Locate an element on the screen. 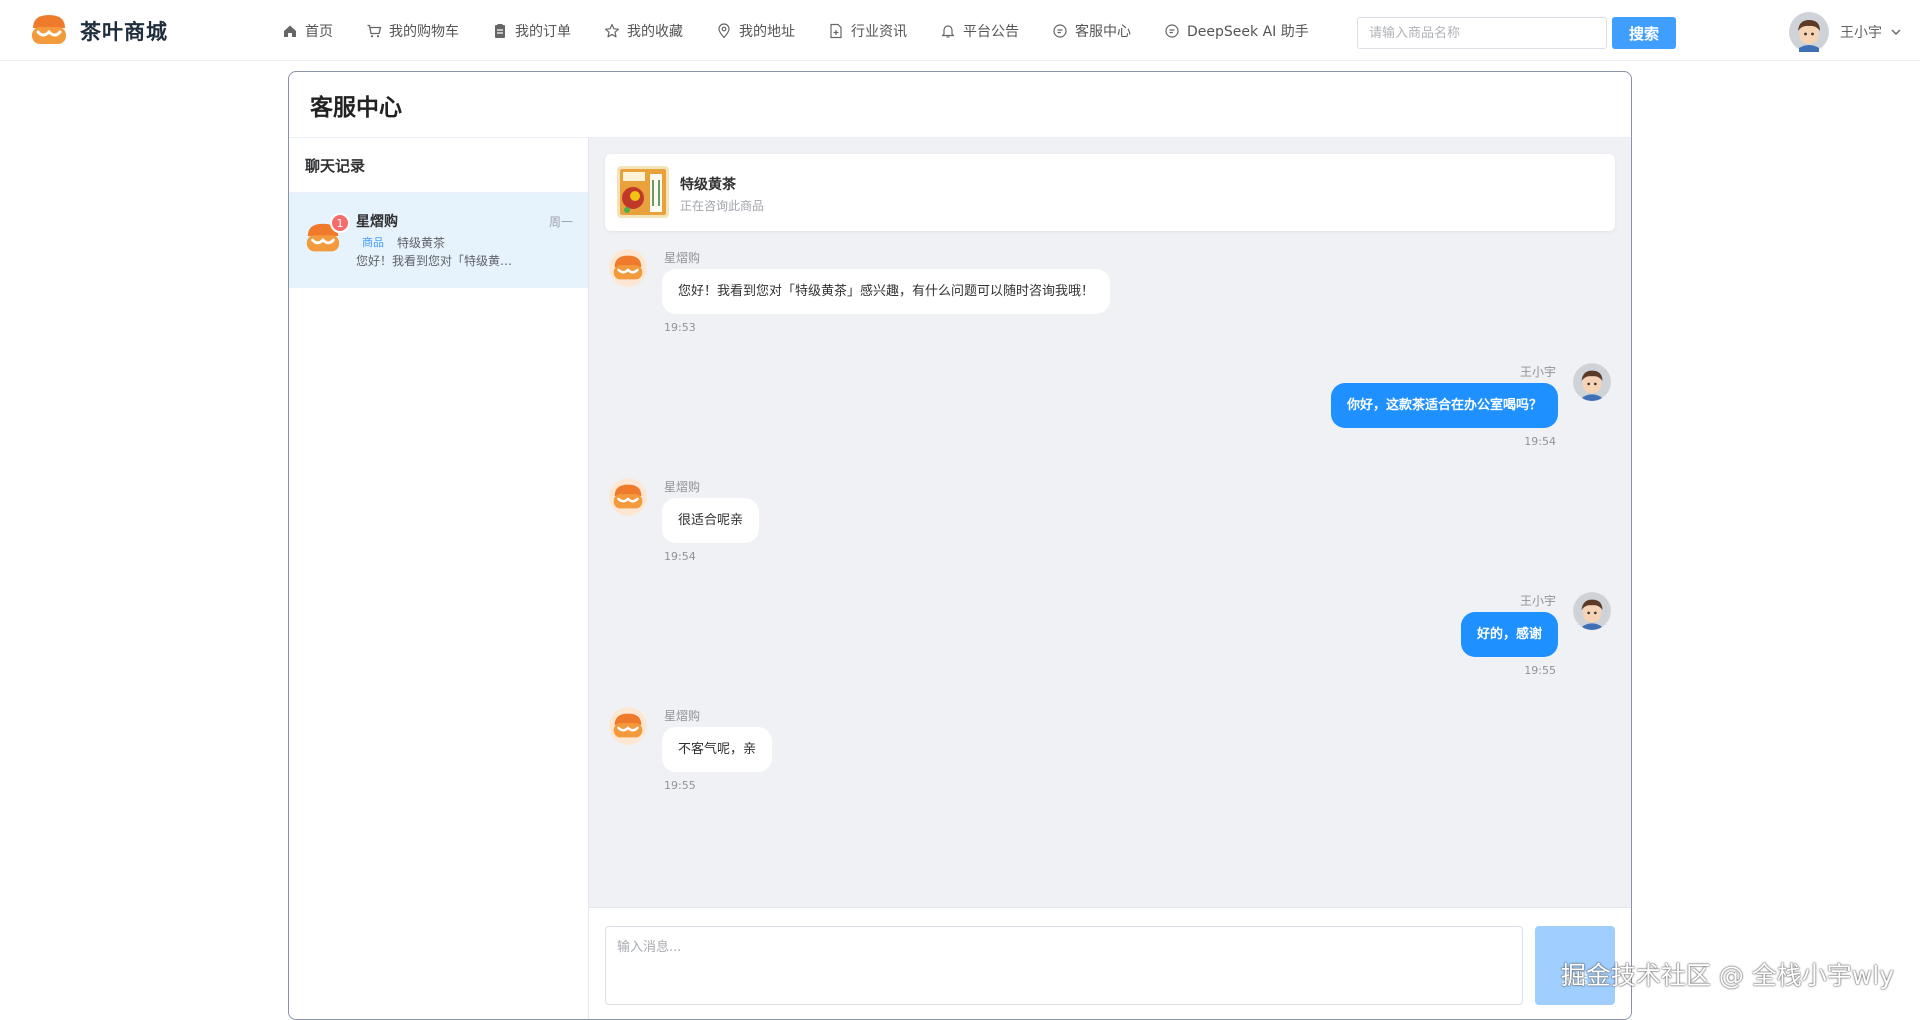 The width and height of the screenshot is (1920, 1020). brand-name: 茶叶商城 is located at coordinates (124, 32).